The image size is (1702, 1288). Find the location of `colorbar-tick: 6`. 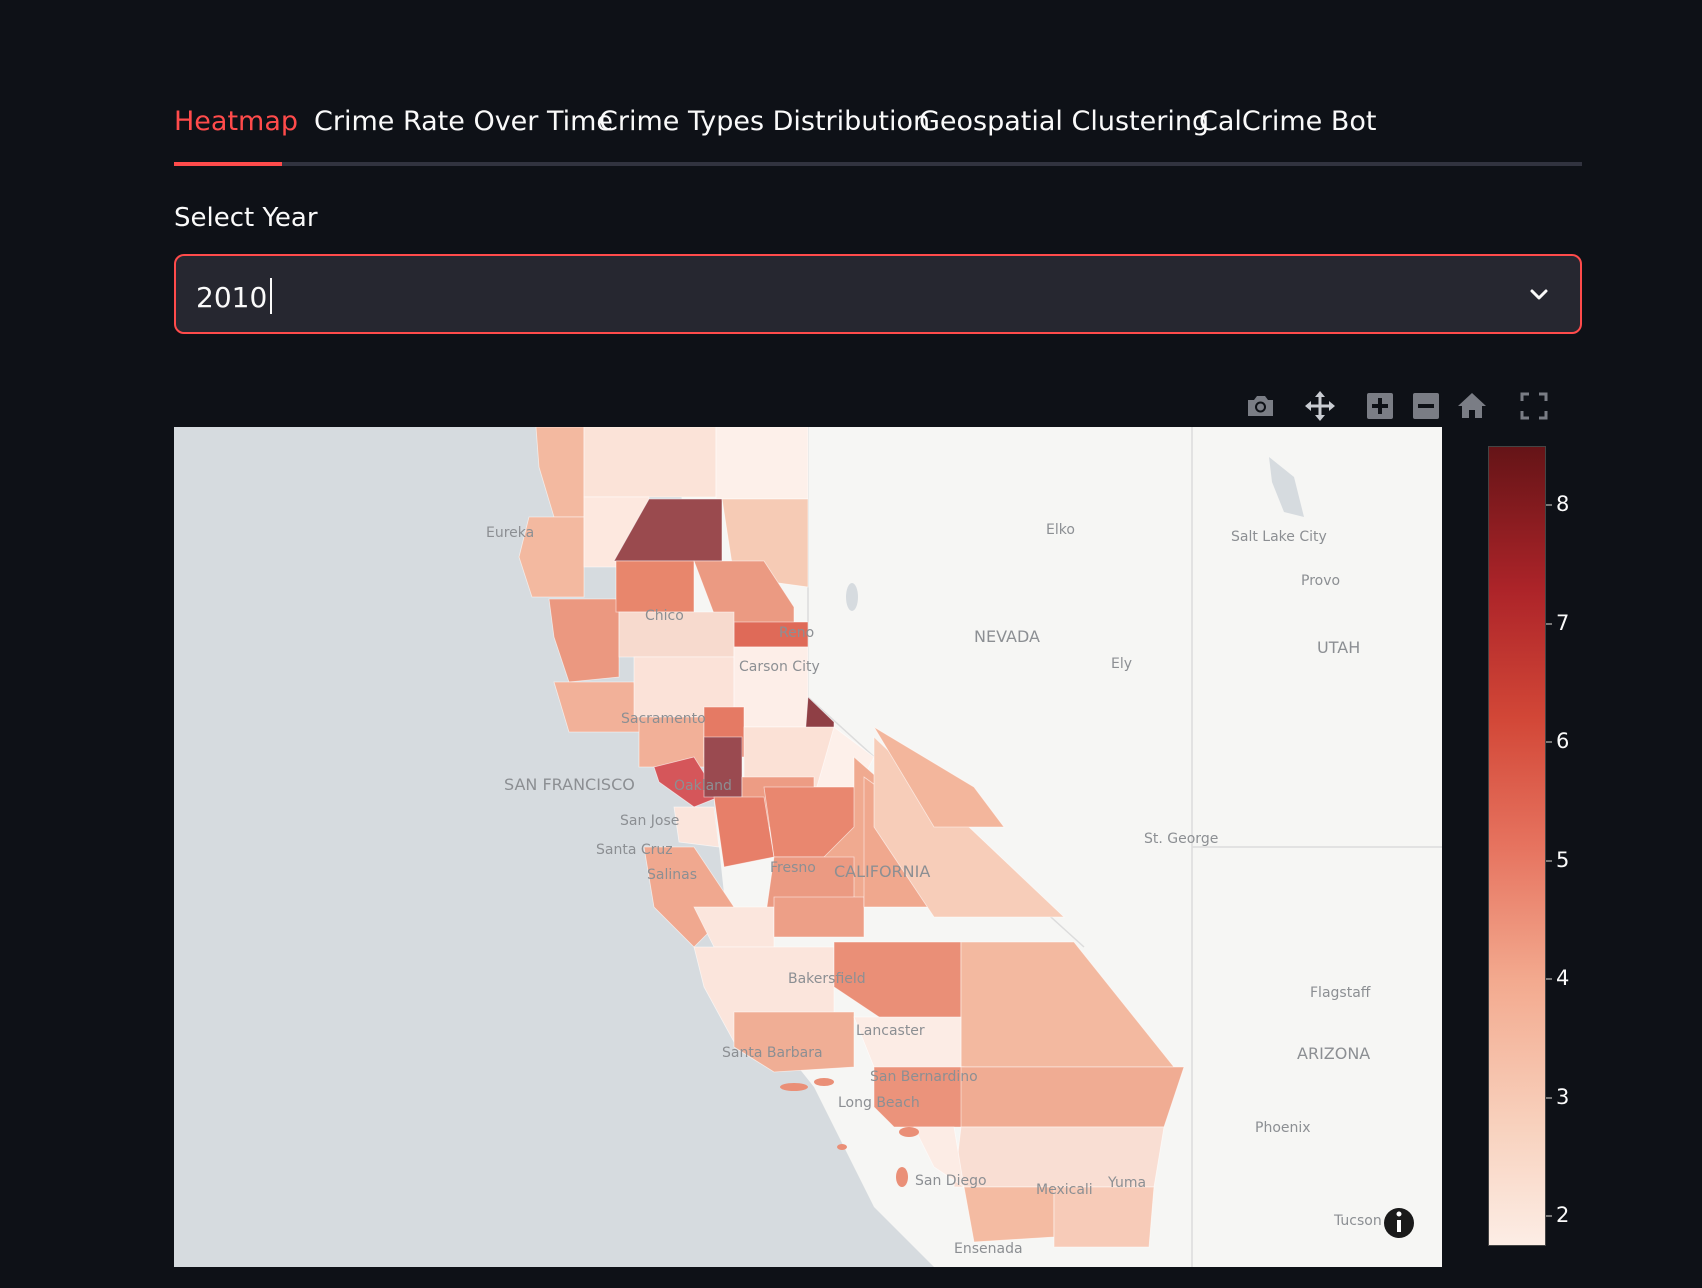

colorbar-tick: 6 is located at coordinates (1557, 741).